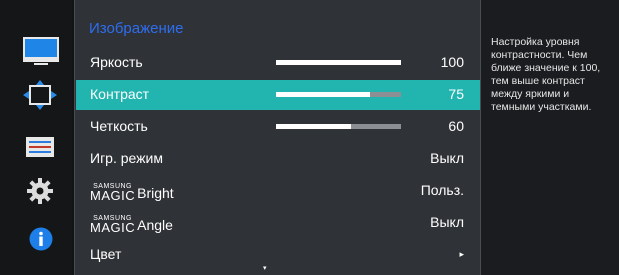 The height and width of the screenshot is (275, 619). I want to click on menu-item-value: 100, so click(452, 62).